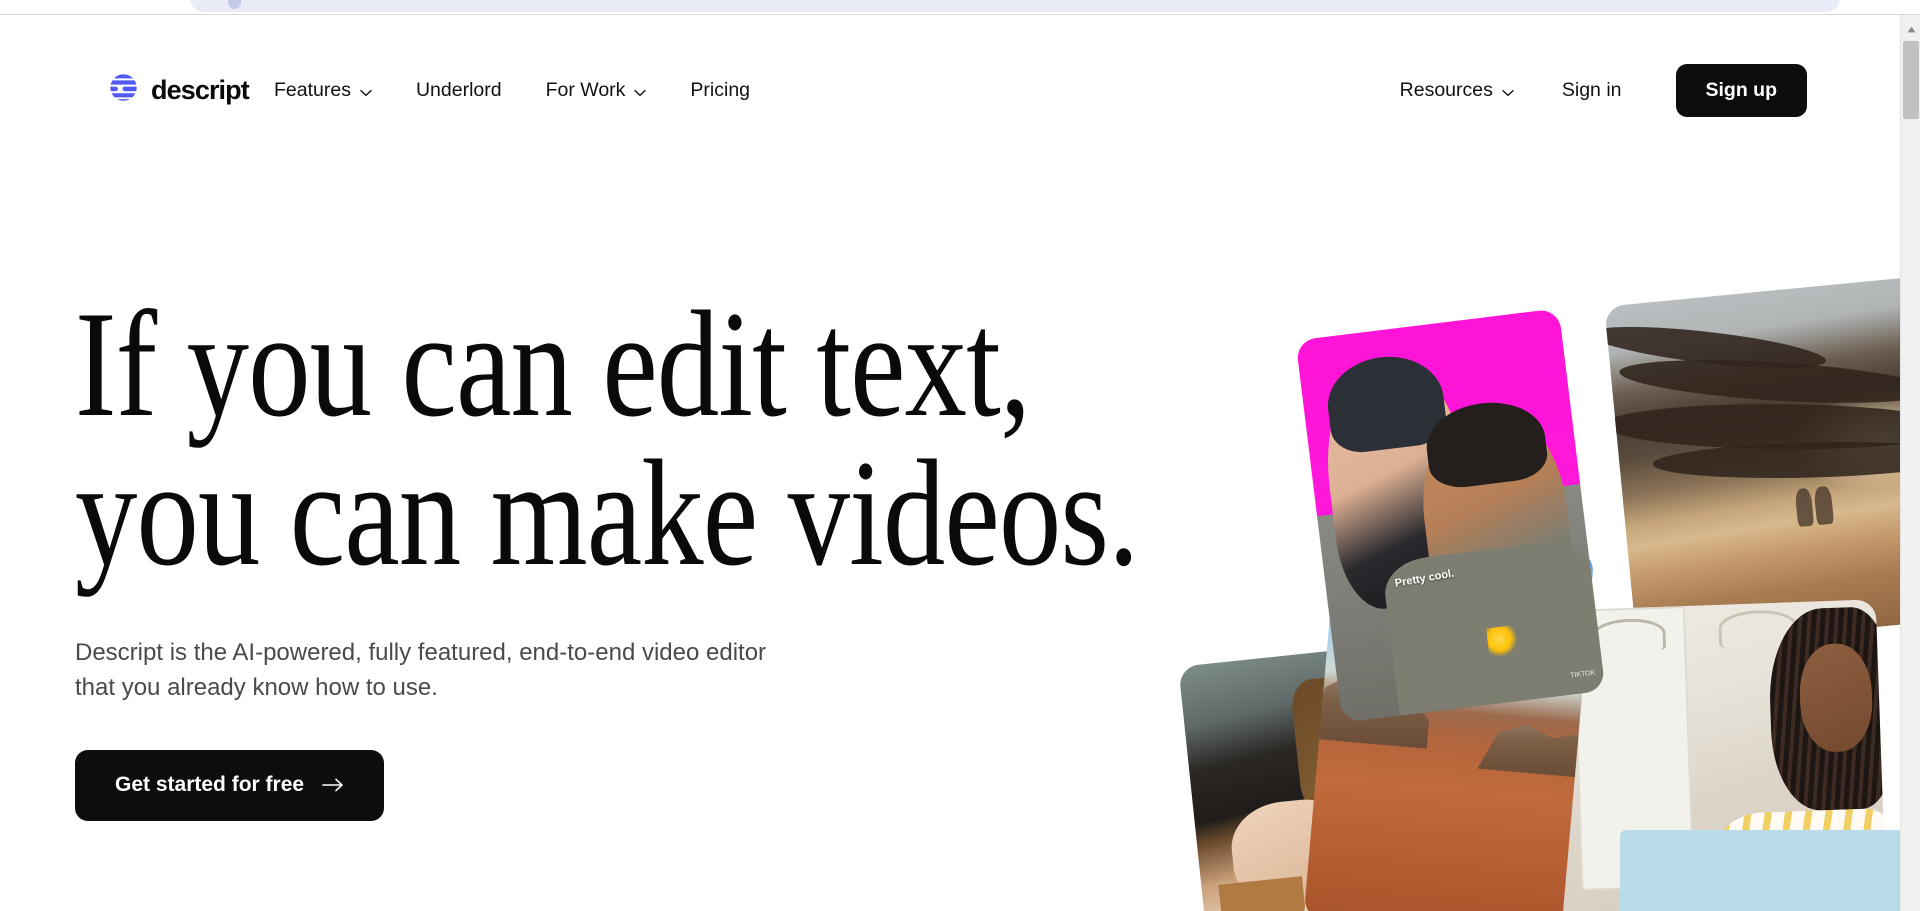 The width and height of the screenshot is (1920, 911). What do you see at coordinates (1910, 463) in the screenshot?
I see `page-scrollbar` at bounding box center [1910, 463].